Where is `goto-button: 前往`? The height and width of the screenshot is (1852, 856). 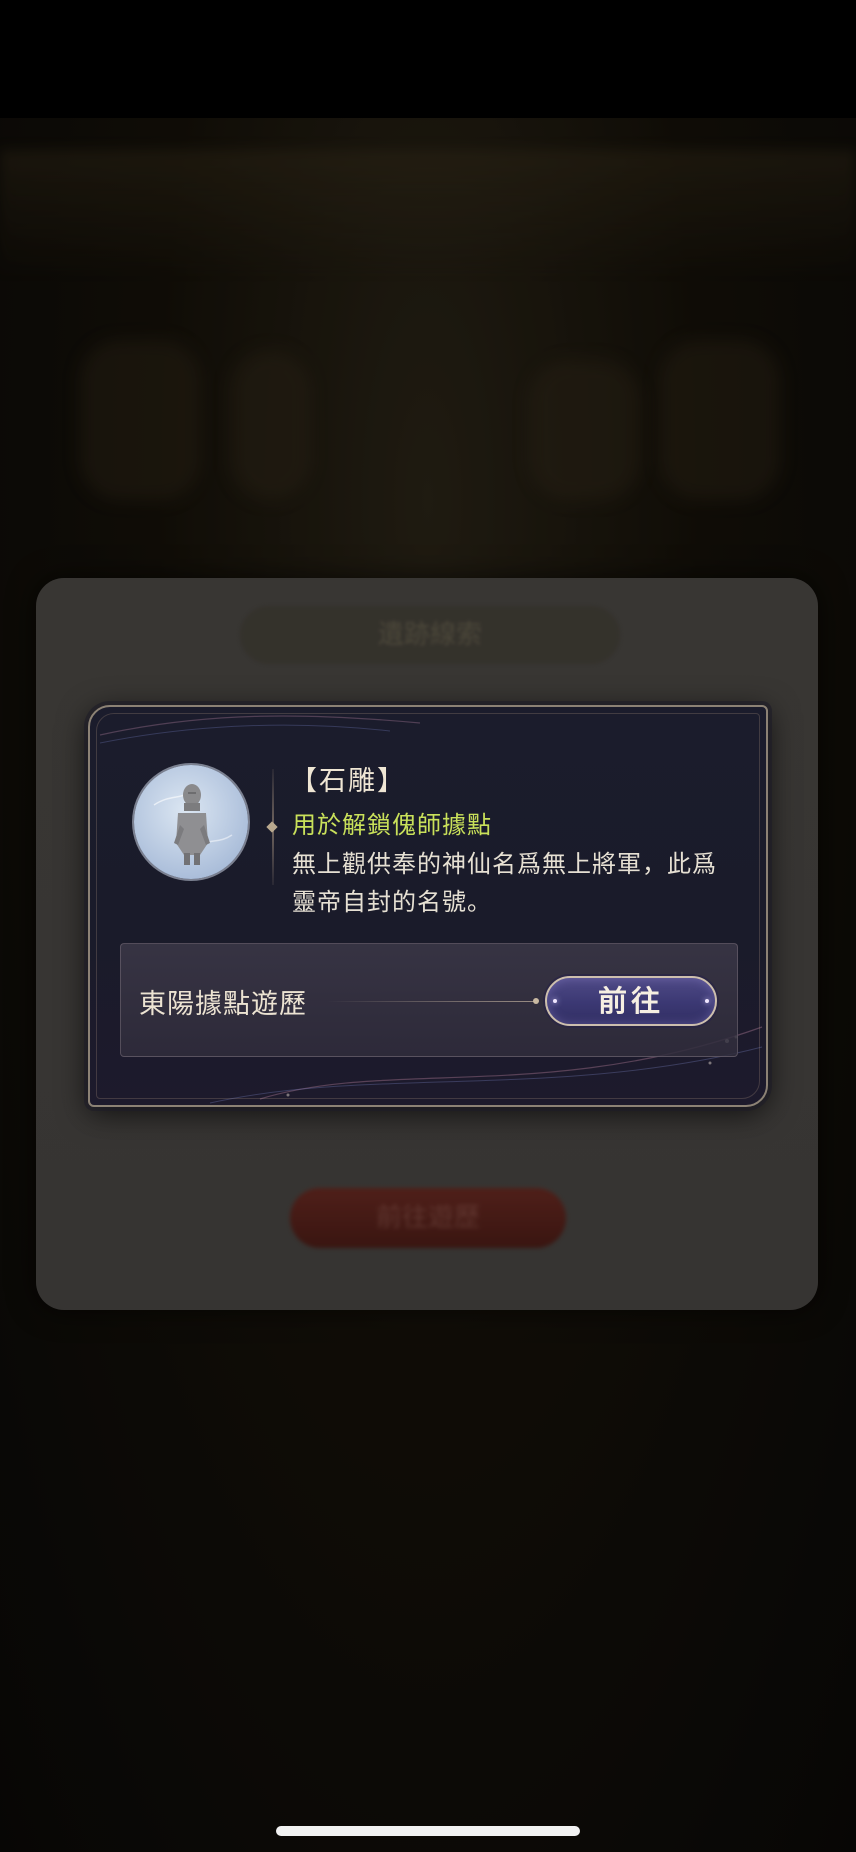 goto-button: 前往 is located at coordinates (631, 1001).